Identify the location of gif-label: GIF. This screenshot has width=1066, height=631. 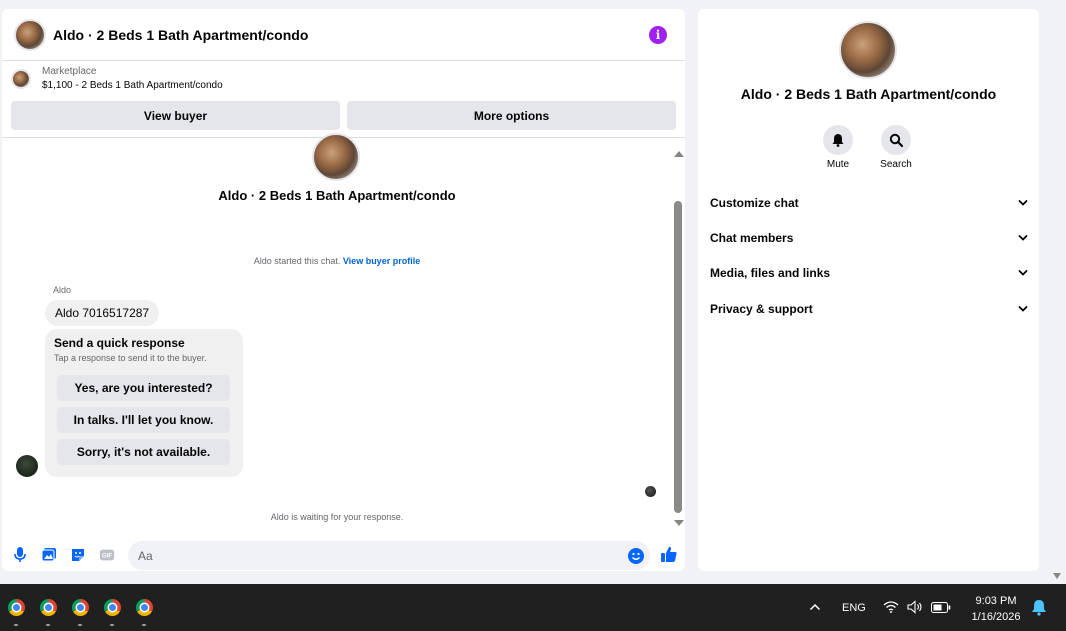
(107, 556).